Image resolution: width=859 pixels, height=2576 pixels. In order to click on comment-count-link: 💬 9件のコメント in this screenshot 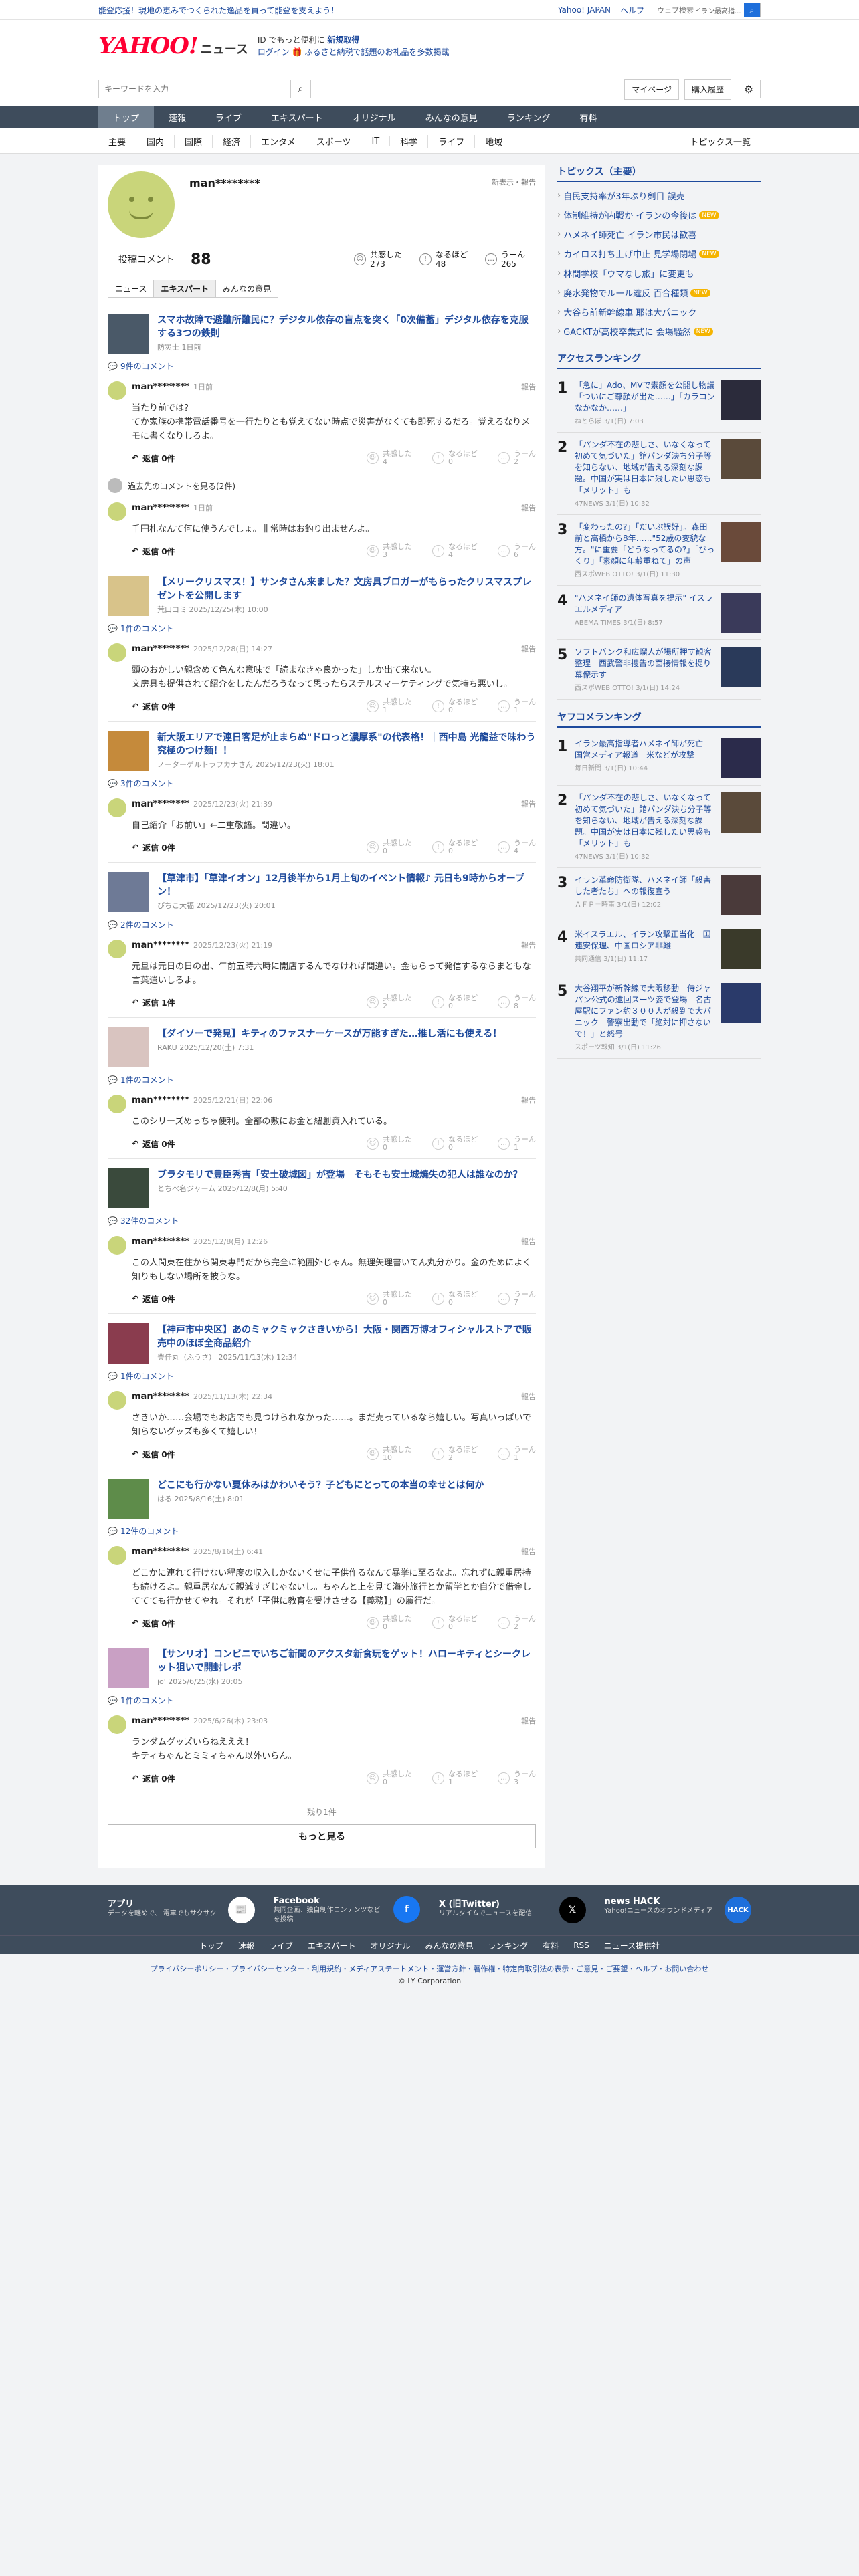, I will do `click(322, 366)`.